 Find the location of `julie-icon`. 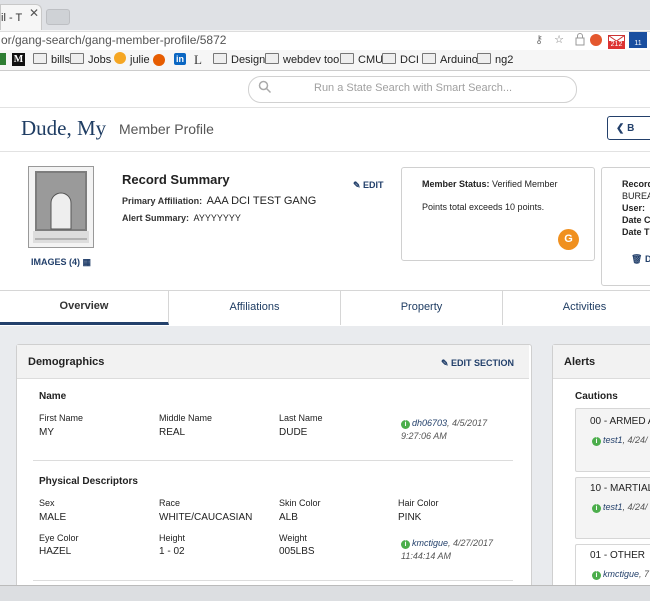

julie-icon is located at coordinates (120, 58).